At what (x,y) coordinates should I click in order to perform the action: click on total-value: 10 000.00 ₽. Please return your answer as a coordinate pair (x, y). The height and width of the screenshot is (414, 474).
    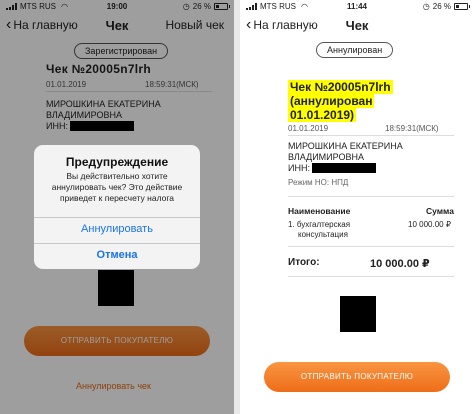
    Looking at the image, I should click on (400, 264).